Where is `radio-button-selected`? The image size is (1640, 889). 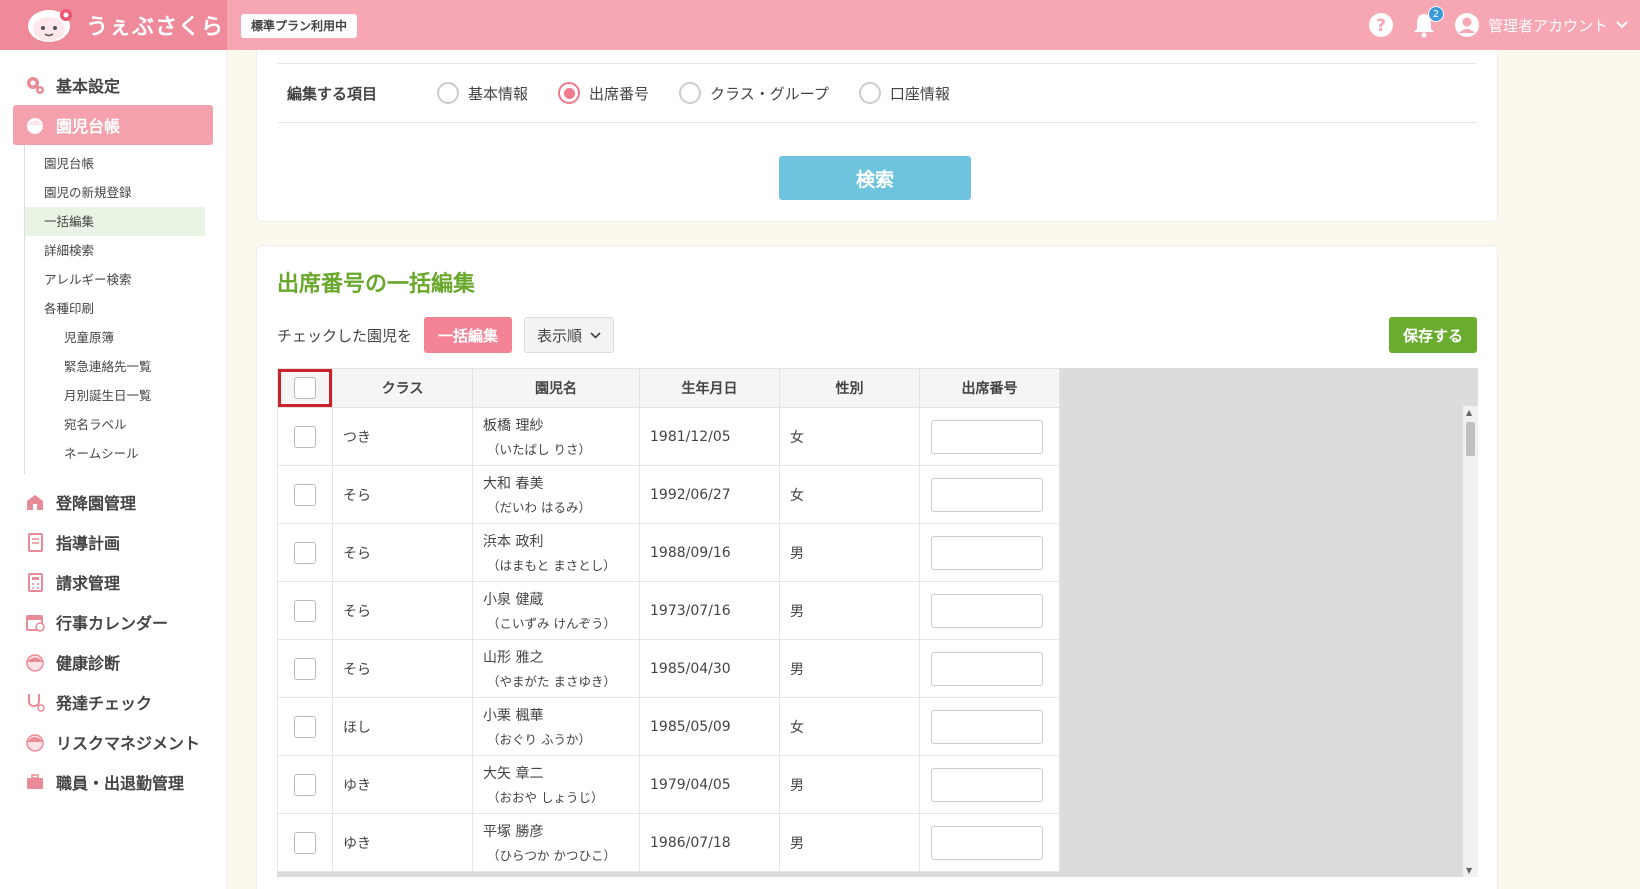 radio-button-selected is located at coordinates (569, 93).